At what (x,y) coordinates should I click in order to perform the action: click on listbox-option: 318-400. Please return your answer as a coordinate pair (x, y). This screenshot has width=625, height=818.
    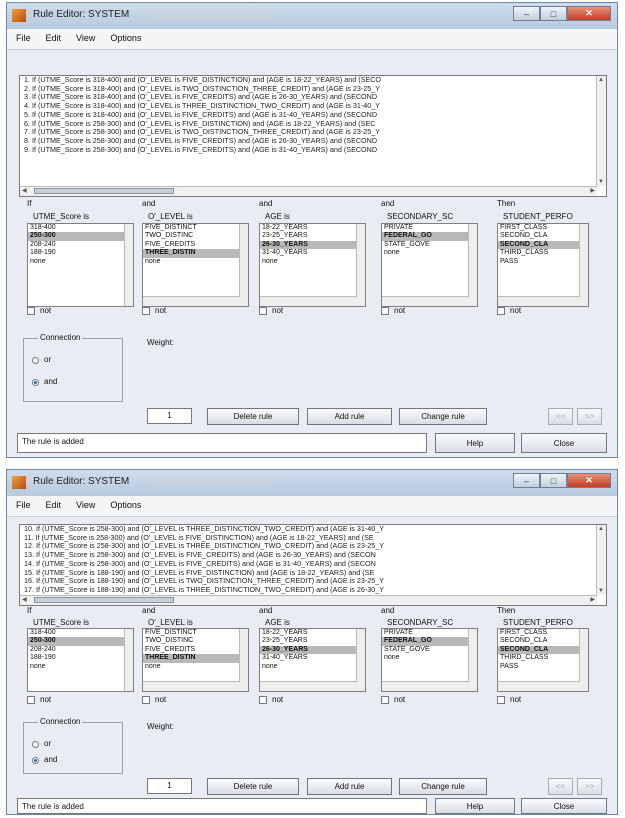
    Looking at the image, I should click on (80, 633).